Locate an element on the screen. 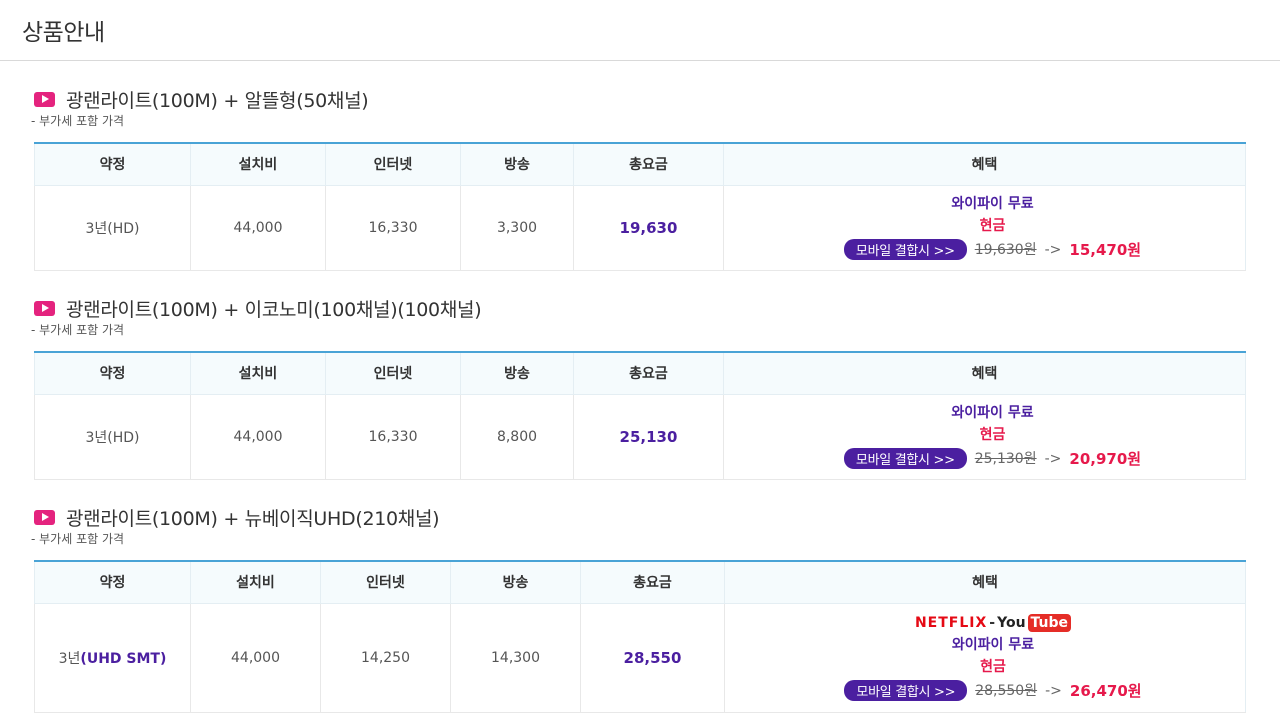 The width and height of the screenshot is (1280, 720). mobile-bundle-row: 모바일 결합시 >> 28,550원 -> 26,470원 is located at coordinates (993, 690).